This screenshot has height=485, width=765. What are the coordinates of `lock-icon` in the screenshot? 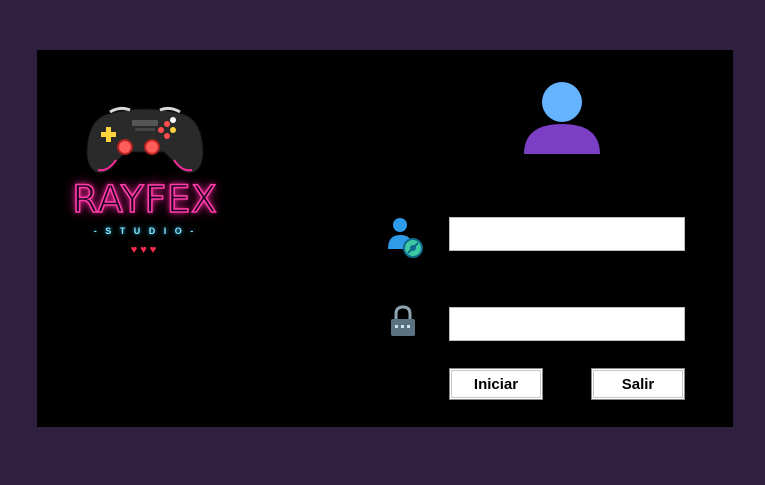 It's located at (403, 320).